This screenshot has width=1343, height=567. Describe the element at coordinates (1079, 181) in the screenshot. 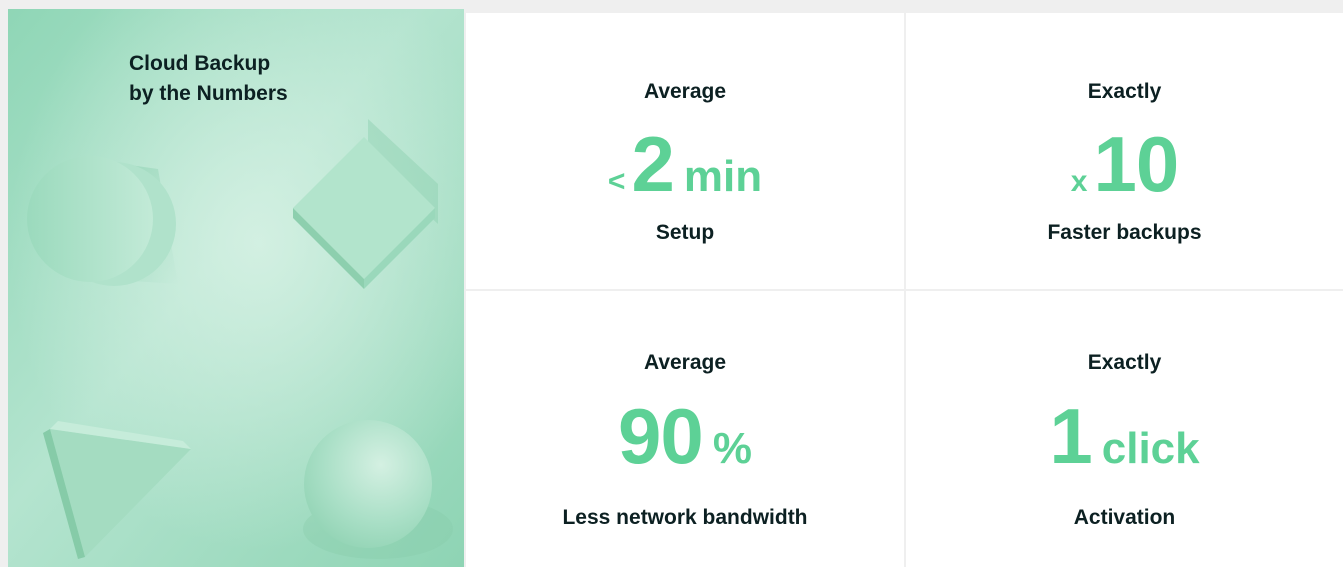

I see `stat-prefix: x` at that location.